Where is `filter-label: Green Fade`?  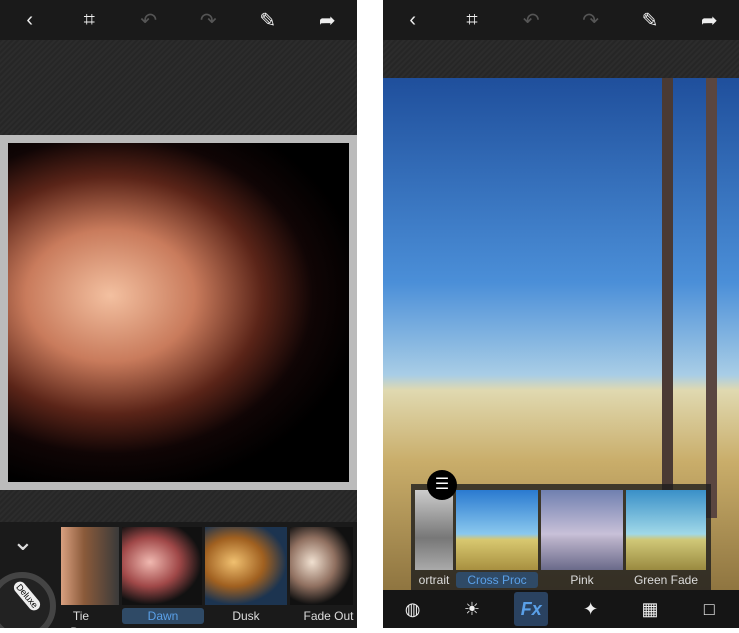
filter-label: Green Fade is located at coordinates (666, 580).